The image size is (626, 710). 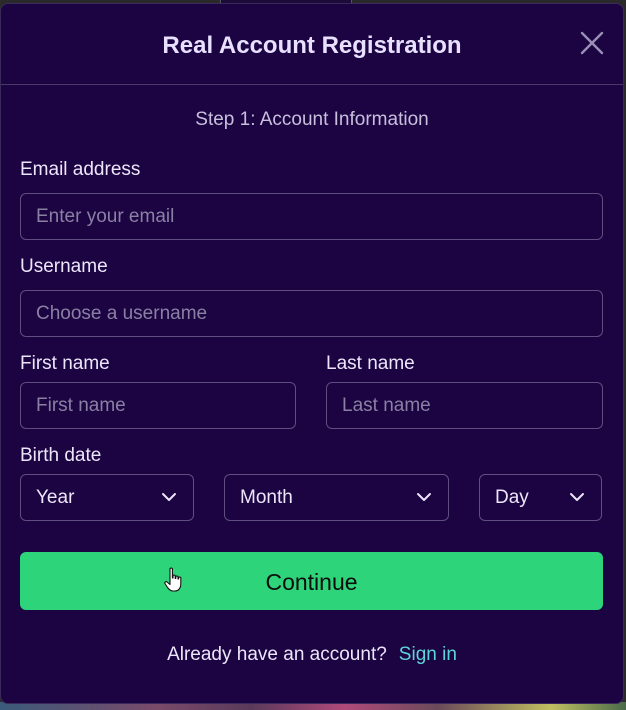 What do you see at coordinates (107, 497) in the screenshot?
I see `birth-year-select: Year` at bounding box center [107, 497].